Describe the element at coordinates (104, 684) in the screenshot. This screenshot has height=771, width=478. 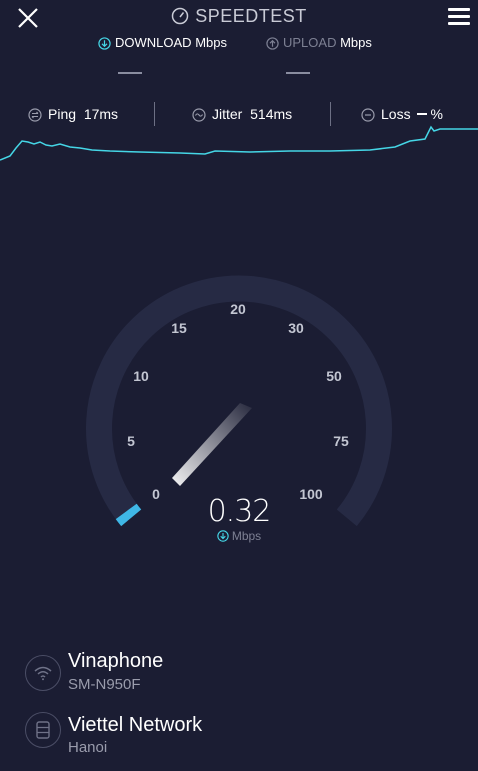
I see `provider-device: SM-N950F` at that location.